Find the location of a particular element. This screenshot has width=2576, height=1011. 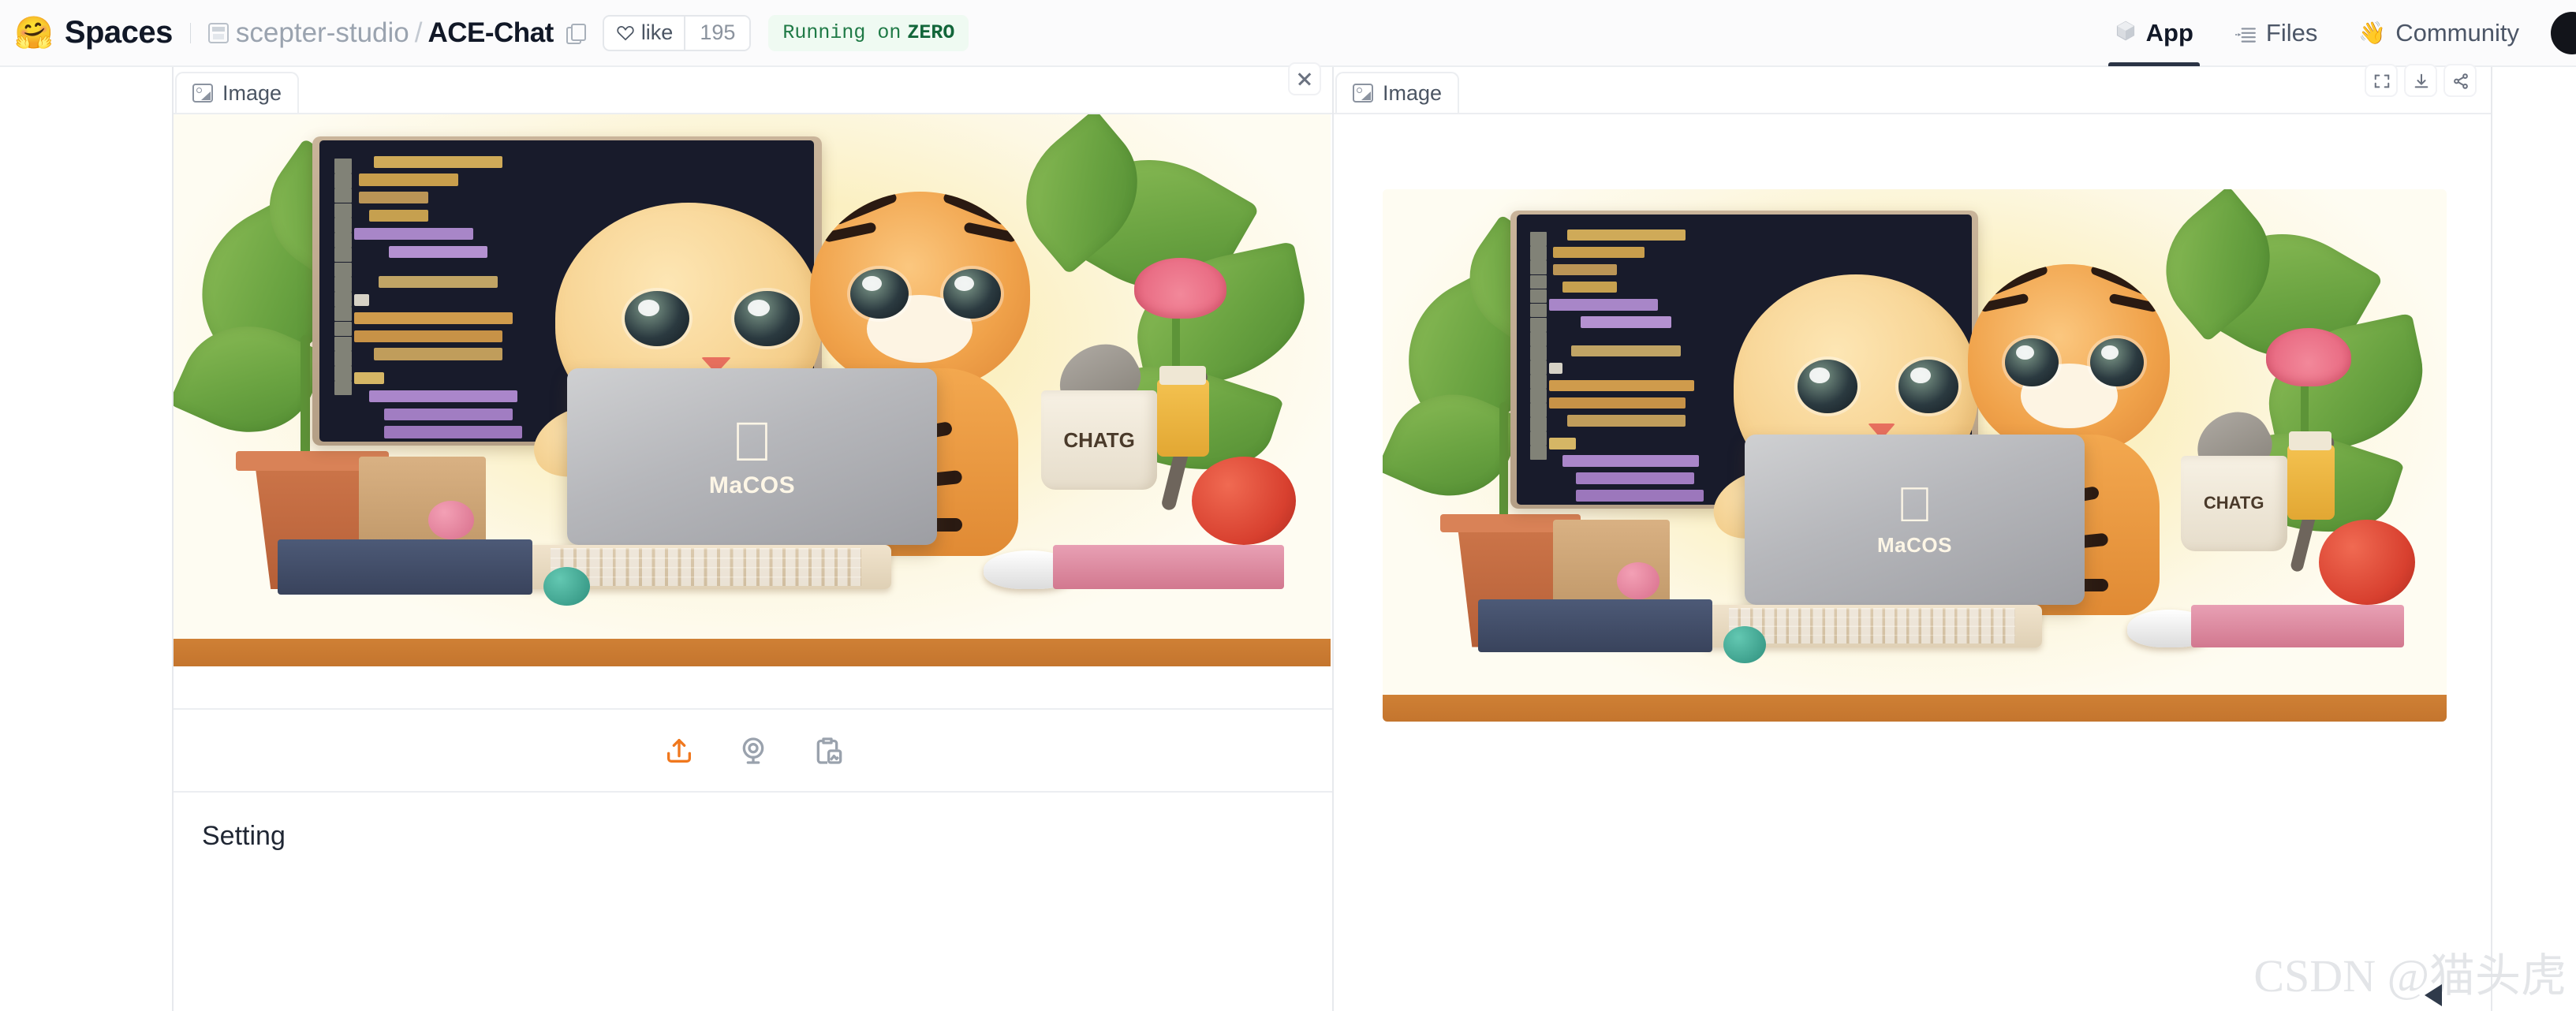

avatar is located at coordinates (2563, 32).